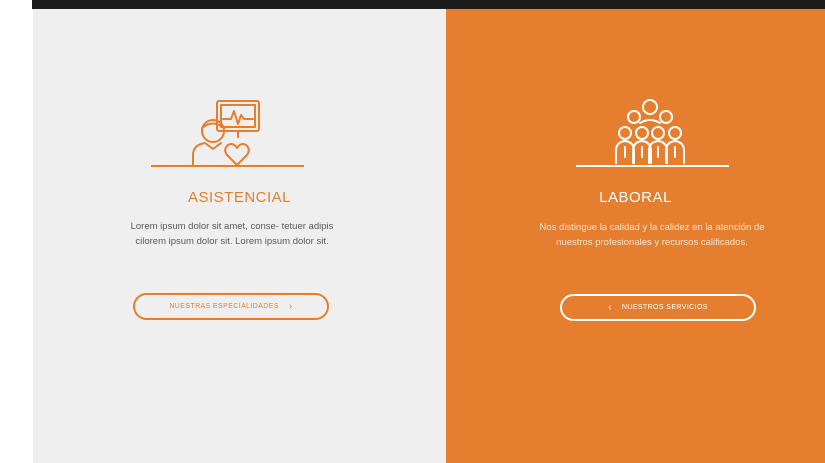 Image resolution: width=825 pixels, height=463 pixels. Describe the element at coordinates (225, 133) in the screenshot. I see `doctor-heart-monitor-icon` at that location.